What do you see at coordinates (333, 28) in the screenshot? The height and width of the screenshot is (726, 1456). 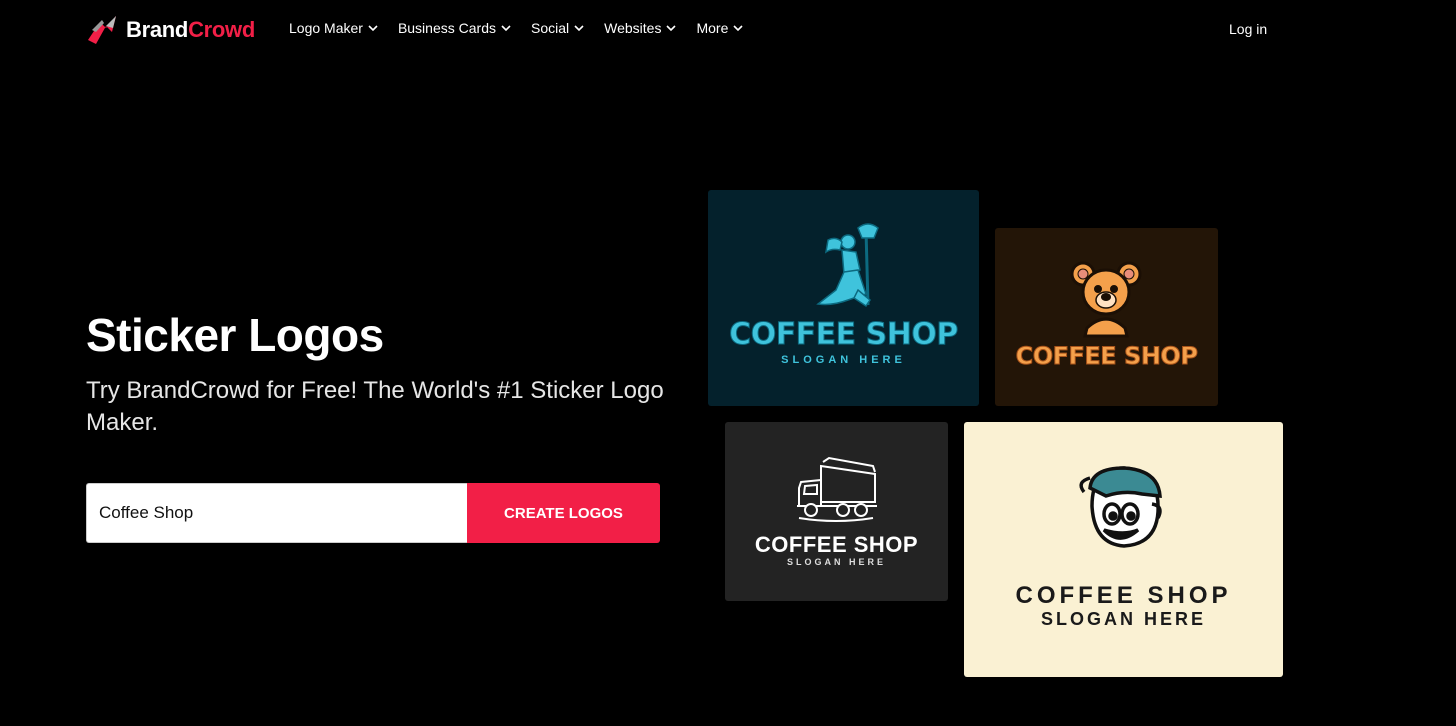 I see `nav-item-logo-maker: Logo Maker` at bounding box center [333, 28].